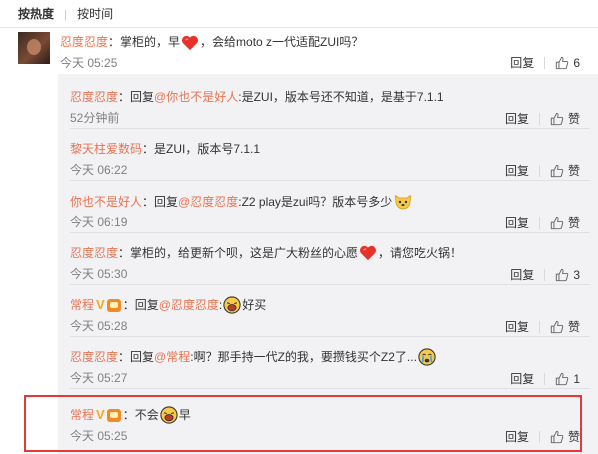 This screenshot has width=598, height=454. Describe the element at coordinates (99, 170) in the screenshot. I see `reply-time: 今天 06:22` at that location.